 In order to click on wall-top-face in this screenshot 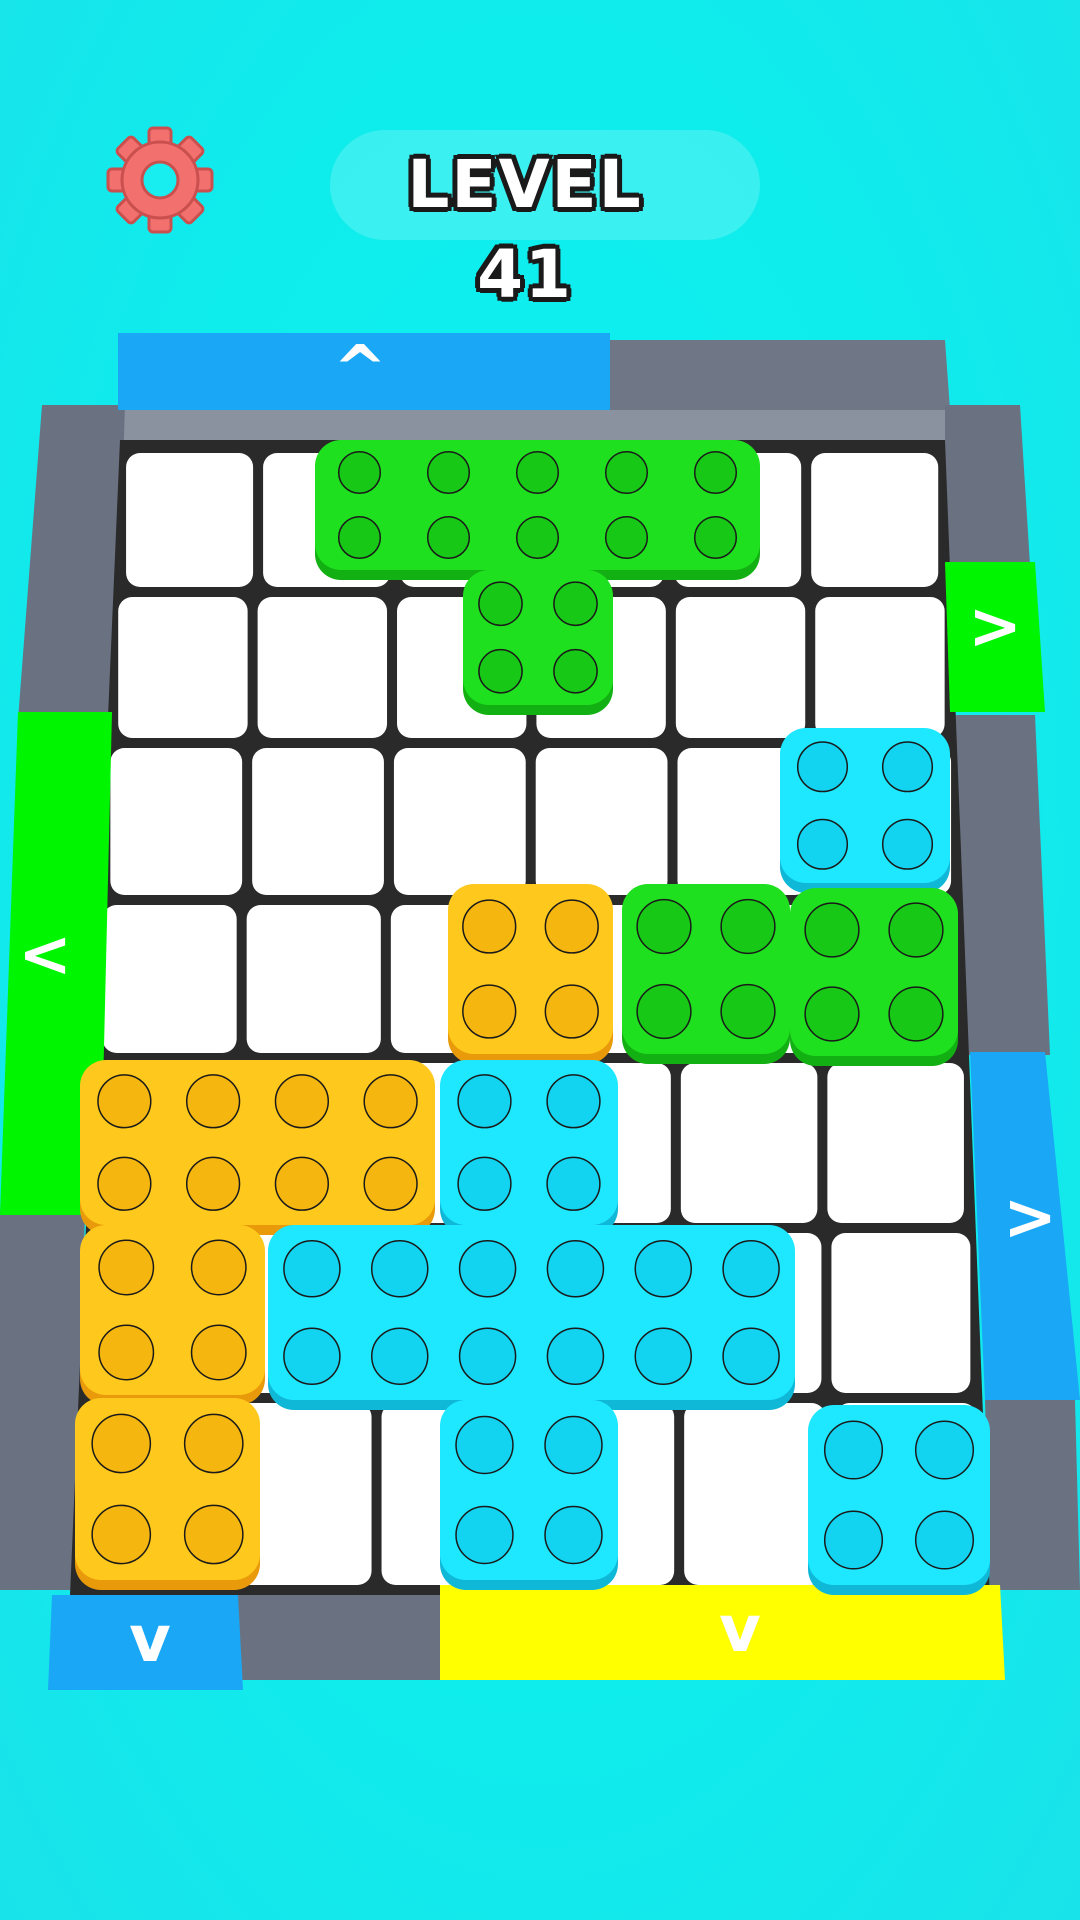, I will do `click(530, 425)`.